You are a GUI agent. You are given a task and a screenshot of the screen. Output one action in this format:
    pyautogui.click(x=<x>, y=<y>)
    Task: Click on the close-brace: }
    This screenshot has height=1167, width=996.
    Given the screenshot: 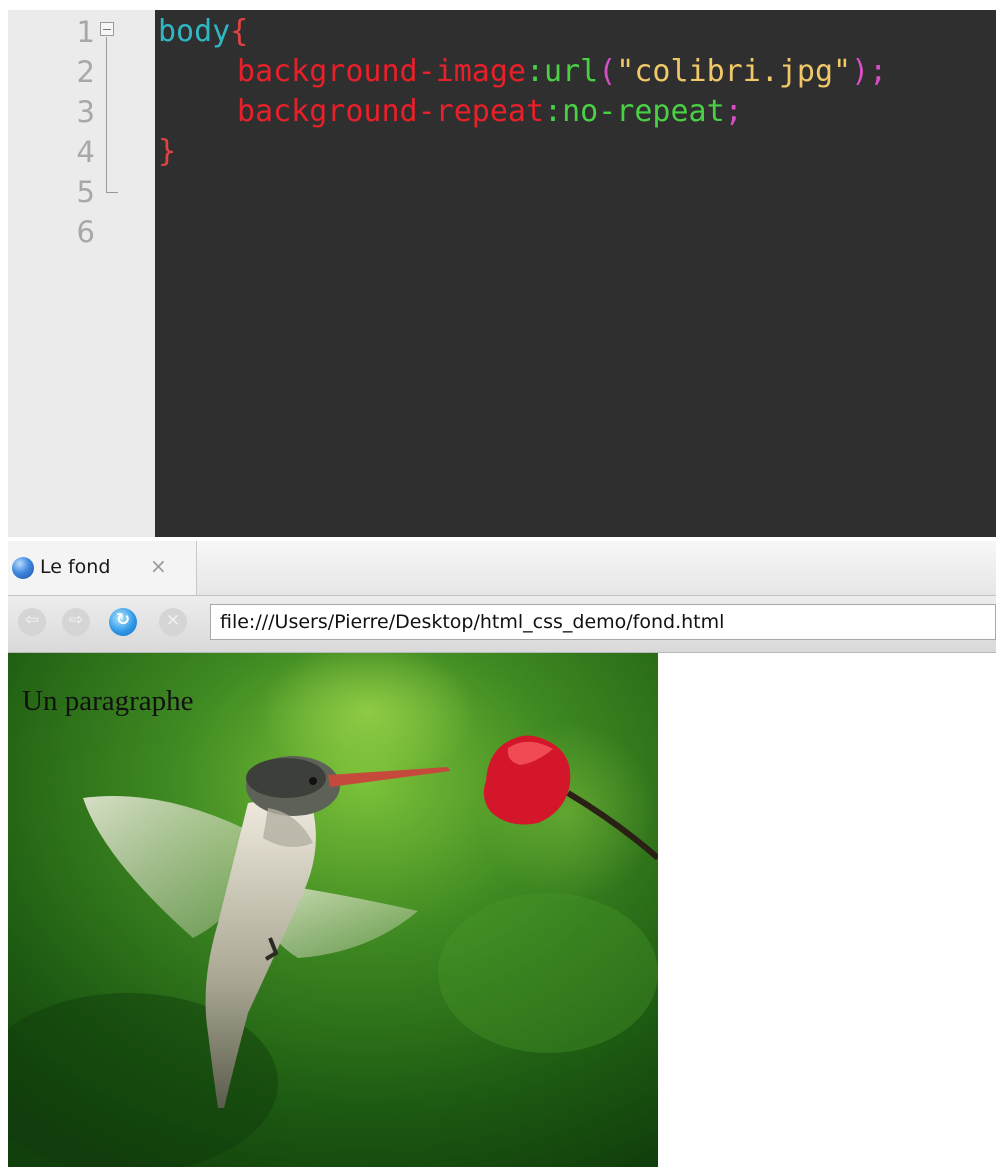 What is the action you would take?
    pyautogui.click(x=167, y=151)
    